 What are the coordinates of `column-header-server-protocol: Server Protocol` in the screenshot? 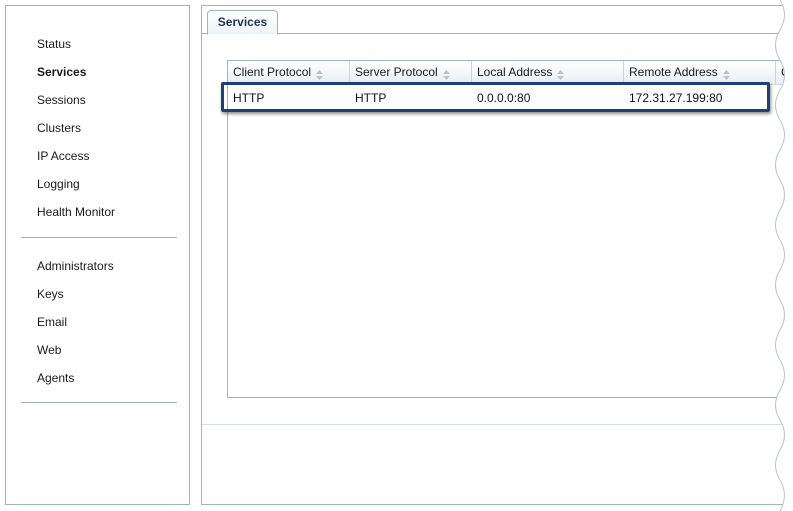 It's located at (411, 73).